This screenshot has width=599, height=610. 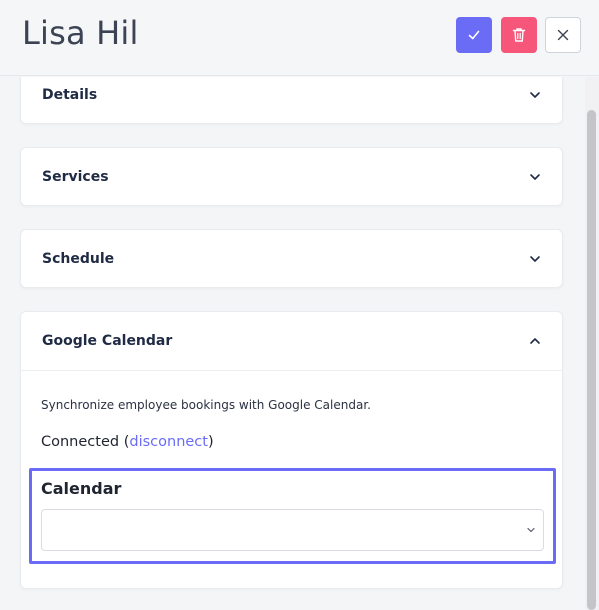 What do you see at coordinates (78, 259) in the screenshot?
I see `section-title: Schedule` at bounding box center [78, 259].